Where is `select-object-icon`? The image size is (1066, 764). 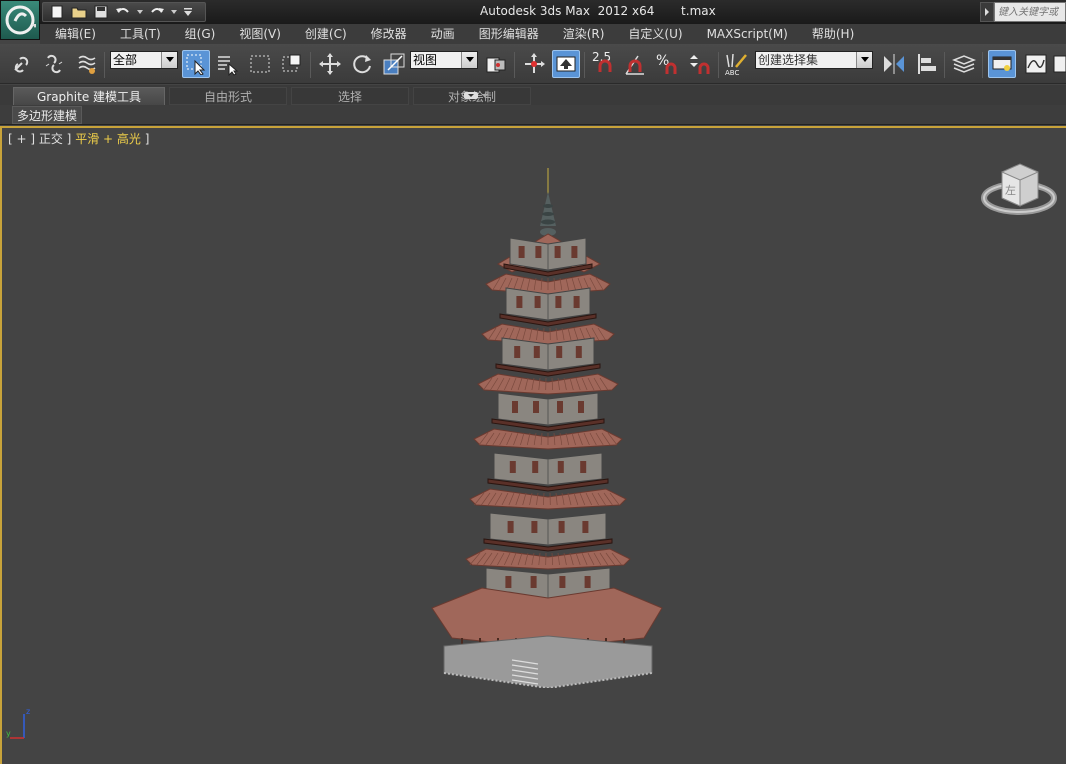 select-object-icon is located at coordinates (196, 64).